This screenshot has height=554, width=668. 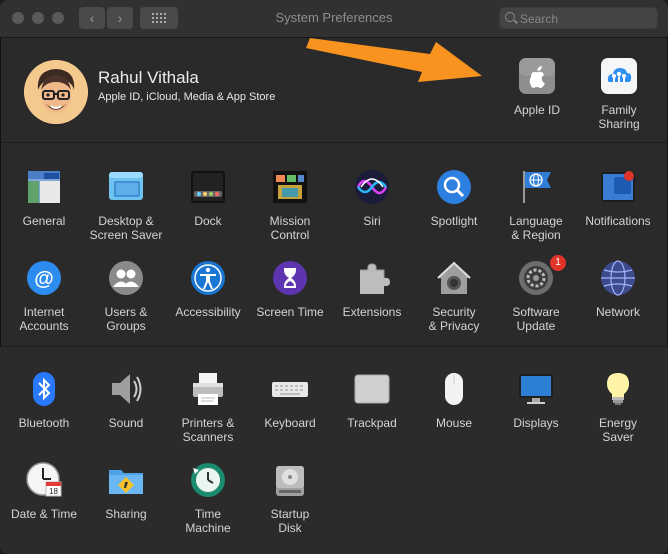 I want to click on pane-desktop: Desktop & Screen Saver, so click(x=126, y=210).